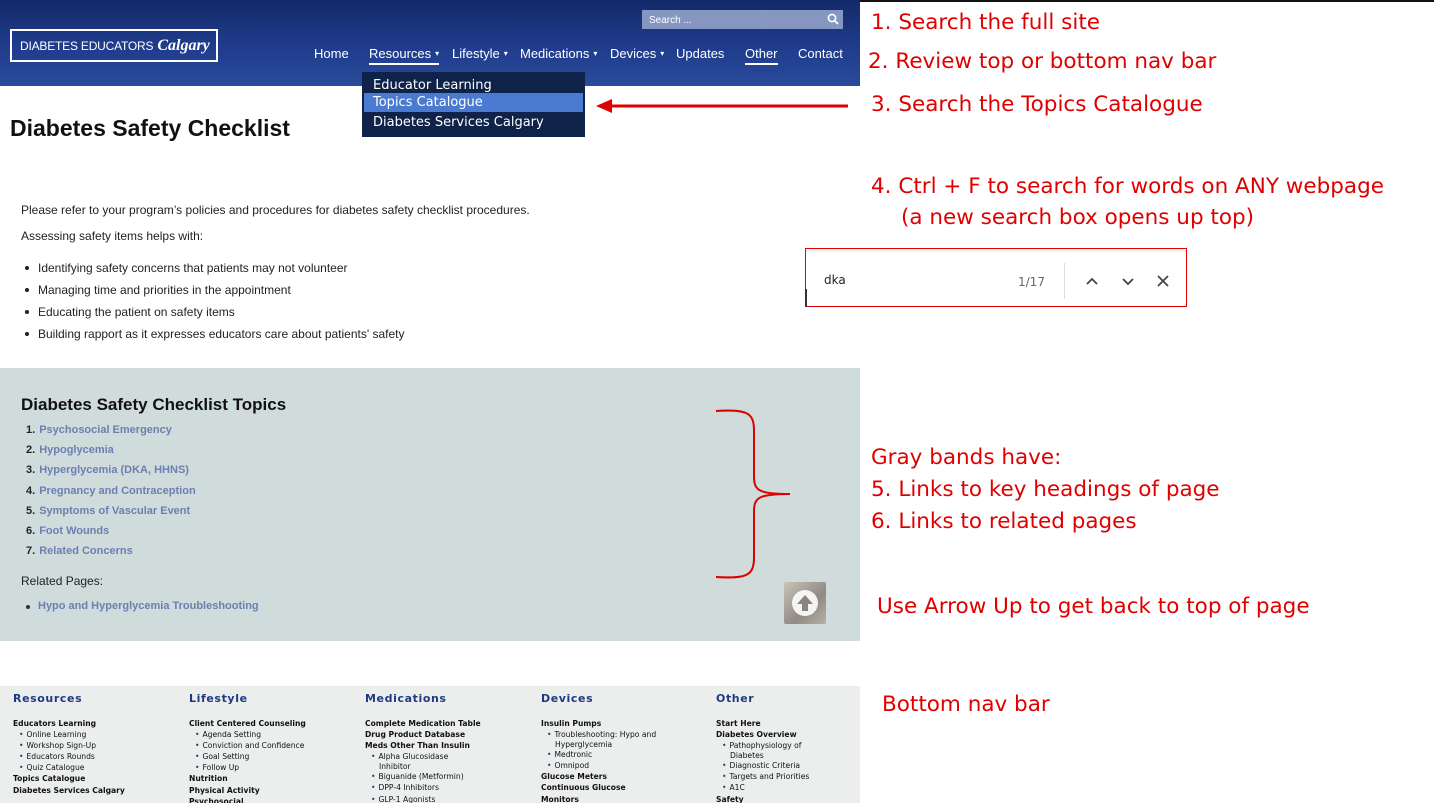 The height and width of the screenshot is (803, 1434). I want to click on footer-link: Complete Medication Table, so click(450, 723).